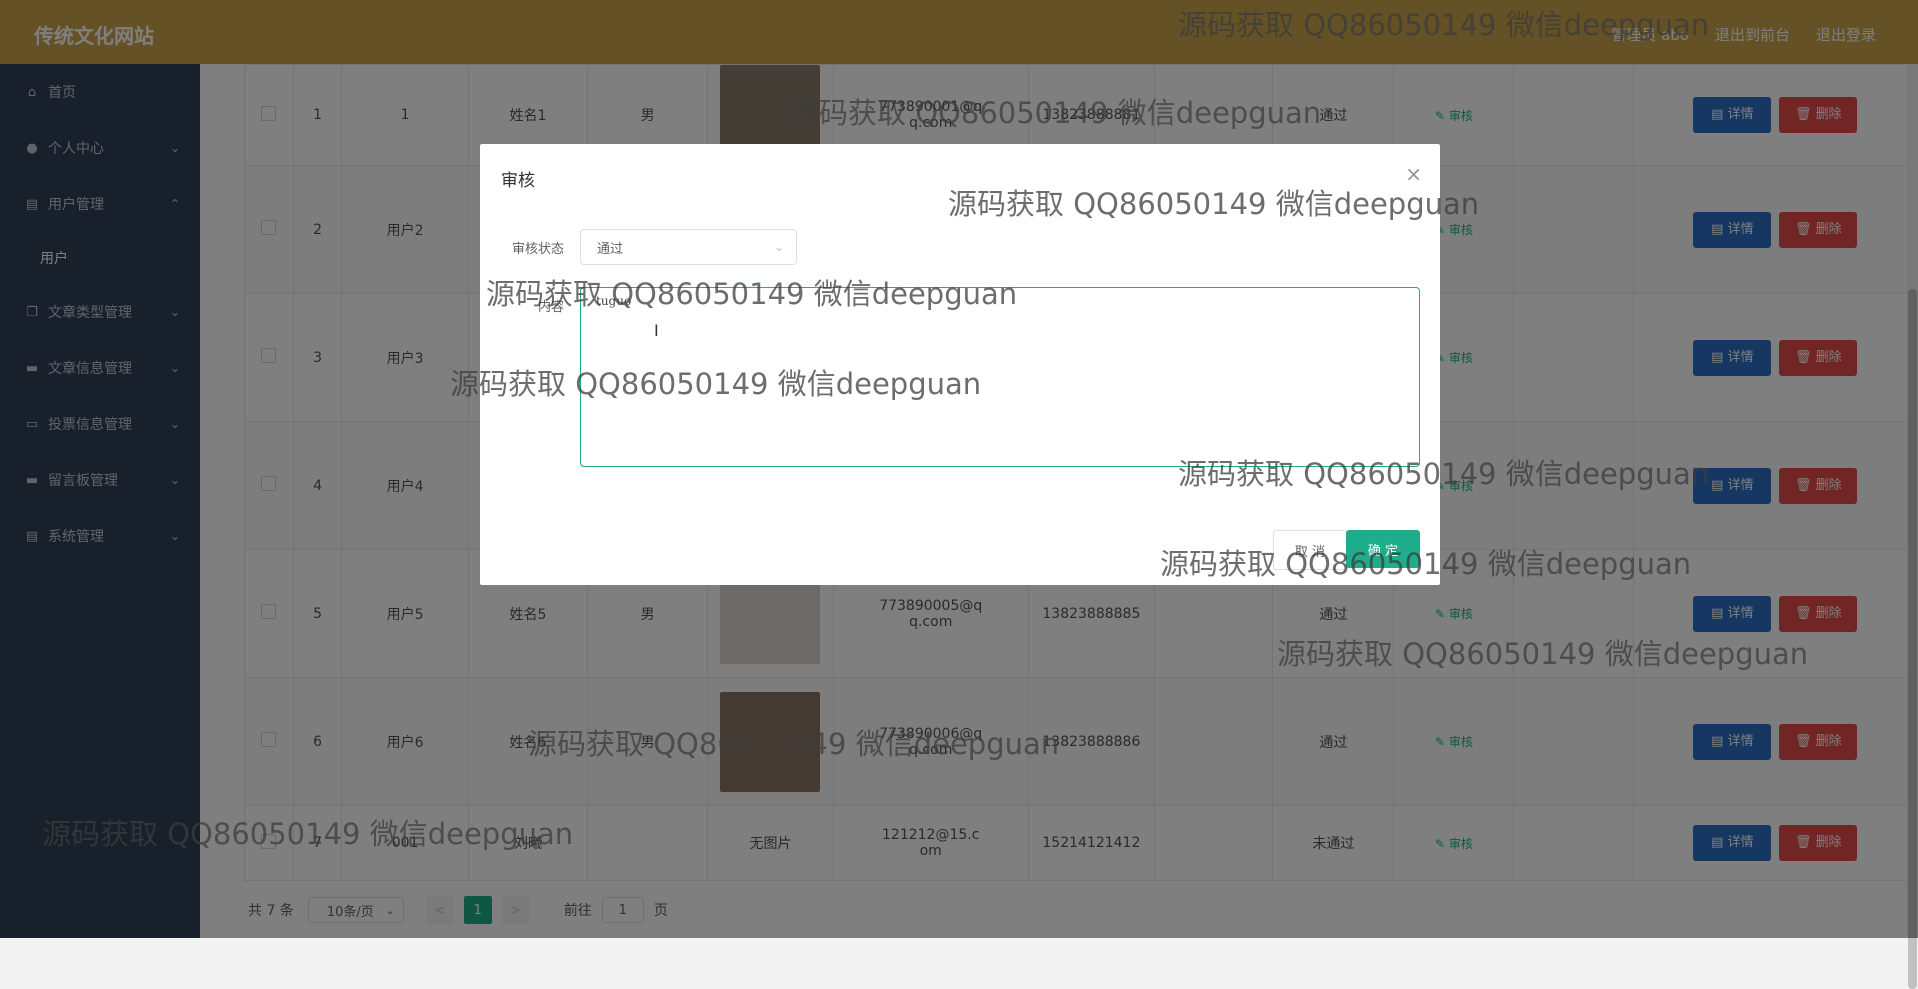  Describe the element at coordinates (538, 249) in the screenshot. I see `audit-status-label: 审核状态` at that location.